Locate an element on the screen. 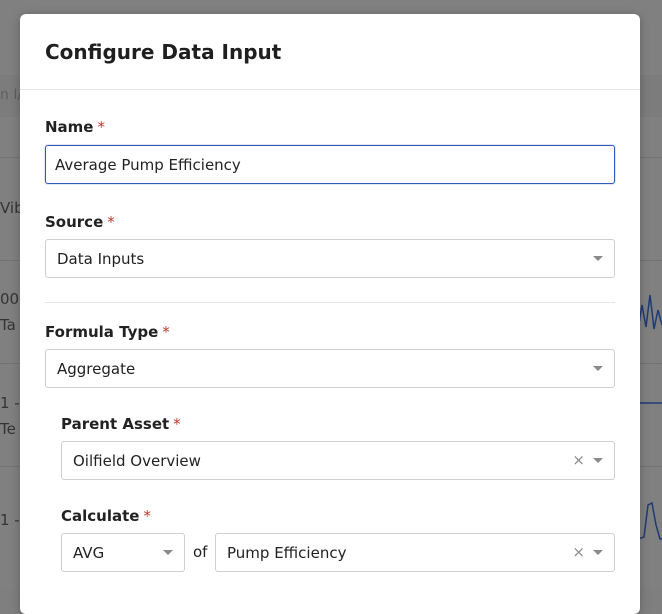 This screenshot has height=614, width=662. parent-asset-select: Oilfield Overview × is located at coordinates (338, 460).